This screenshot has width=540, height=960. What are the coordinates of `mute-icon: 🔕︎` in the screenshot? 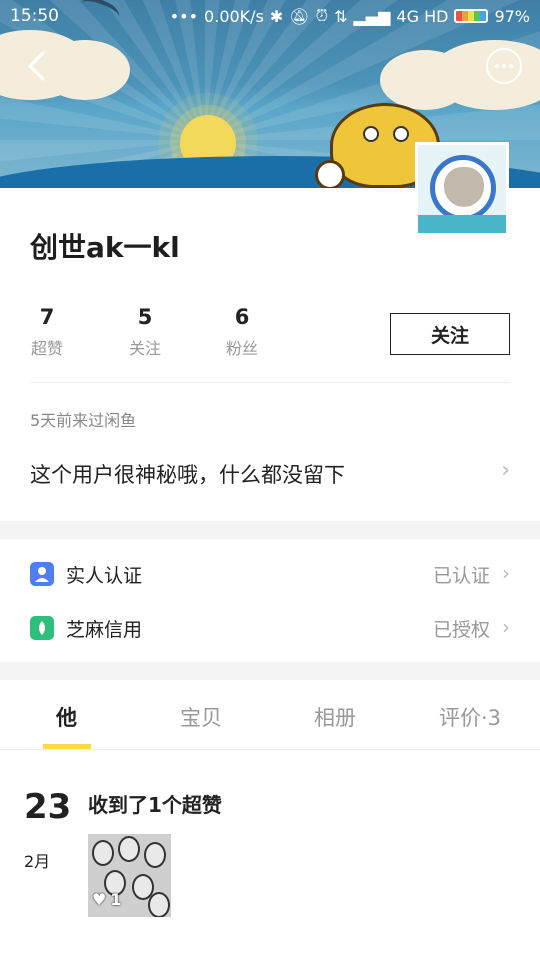 It's located at (299, 16).